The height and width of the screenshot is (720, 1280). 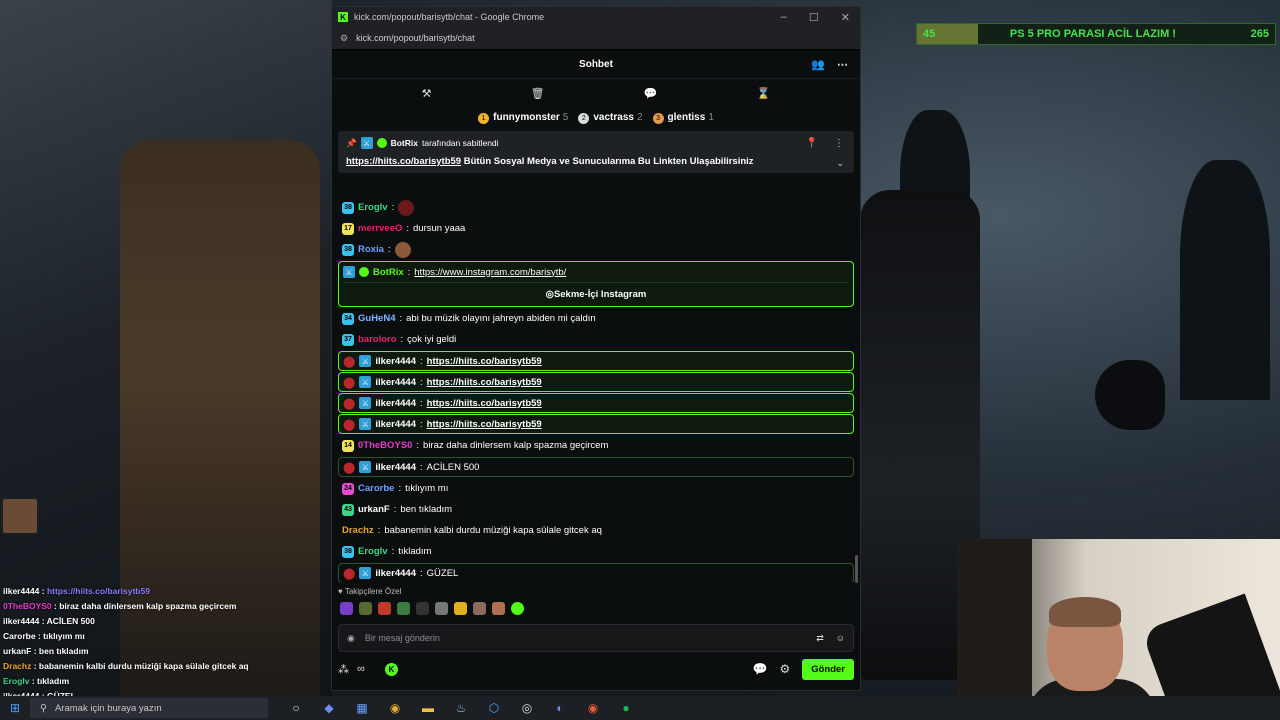 I want to click on pinned-more-icon: ⋮, so click(x=839, y=143).